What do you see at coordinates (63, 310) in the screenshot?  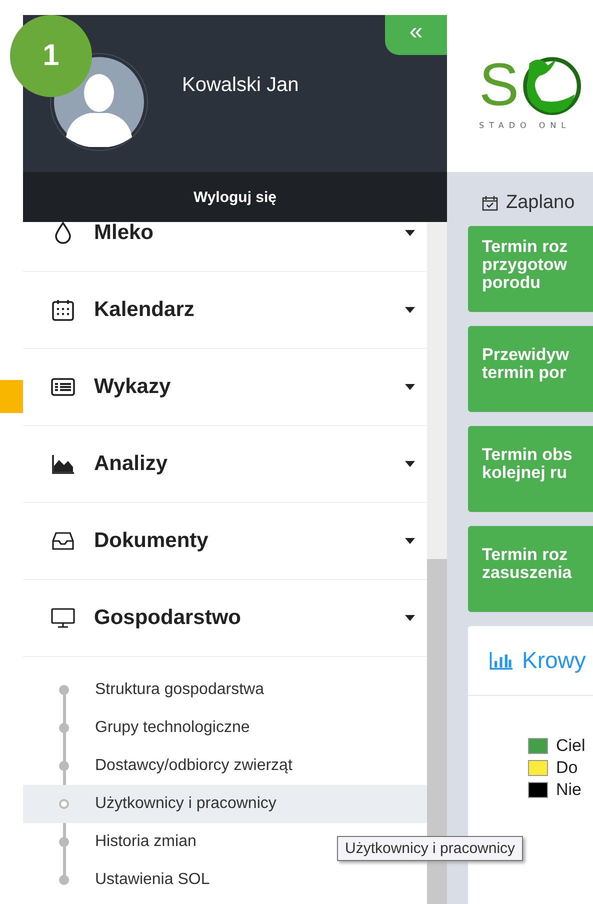 I see `calendar-icon` at bounding box center [63, 310].